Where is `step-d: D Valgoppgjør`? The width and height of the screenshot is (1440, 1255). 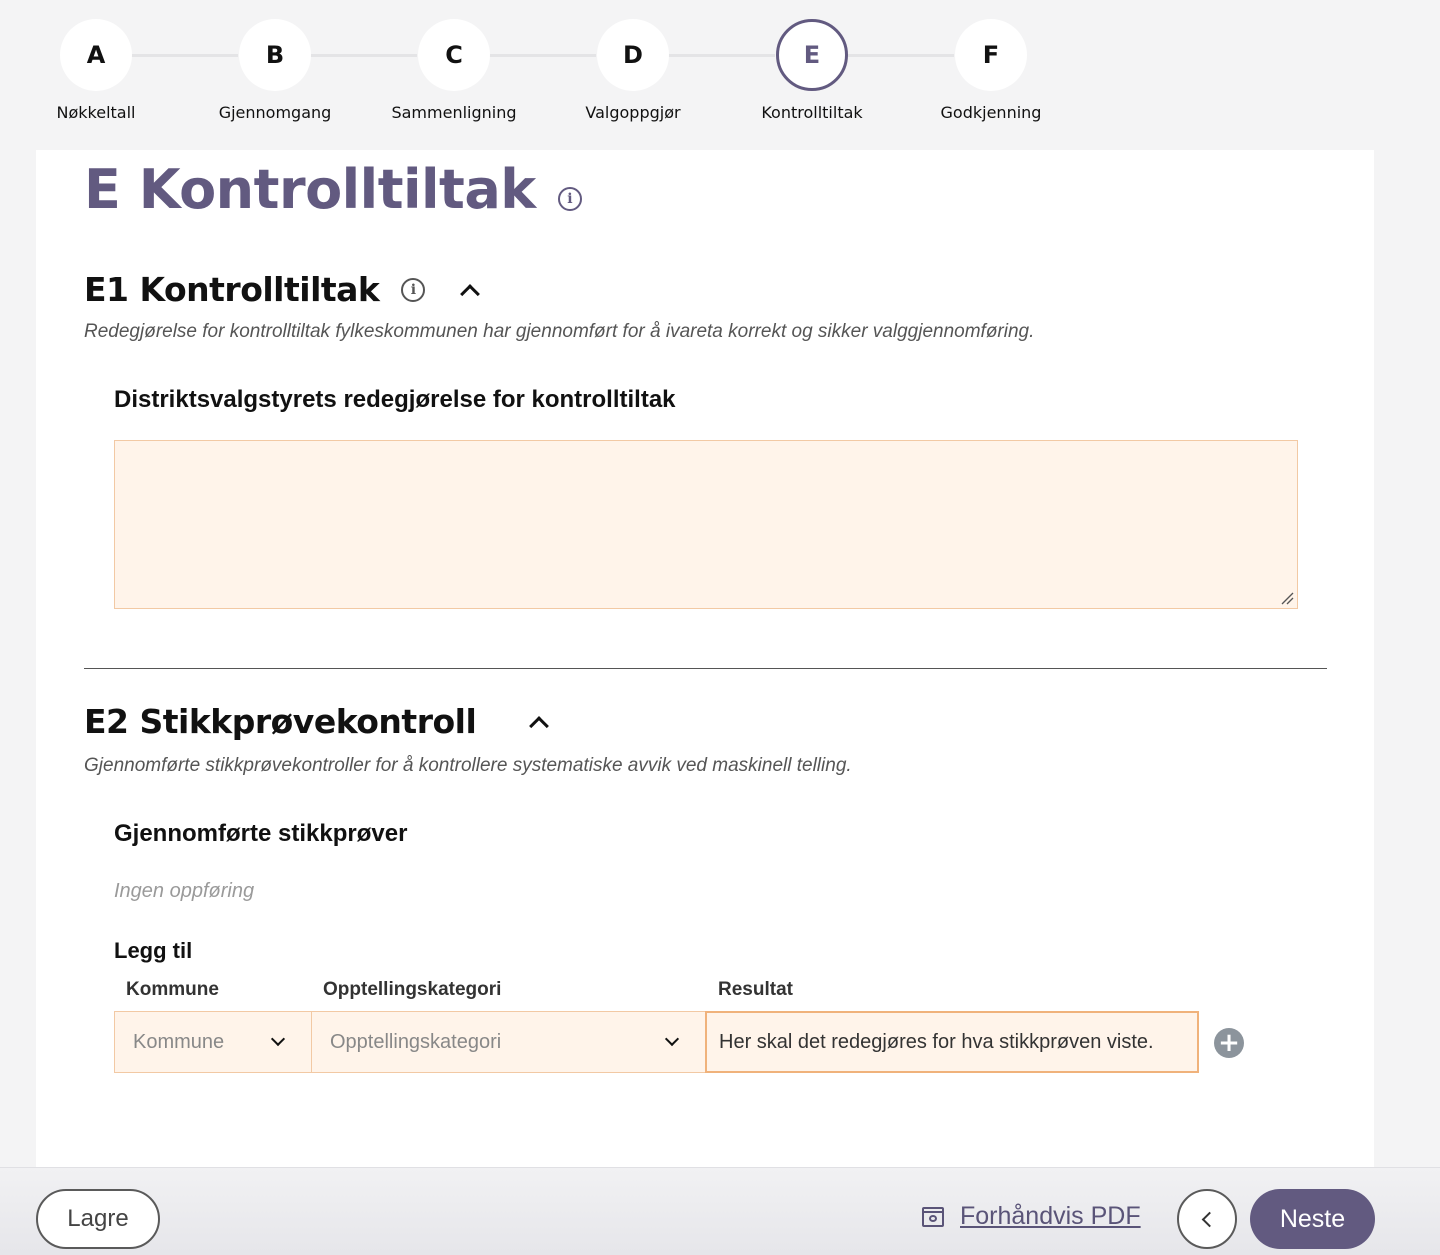
step-d: D Valgoppgjør is located at coordinates (633, 70).